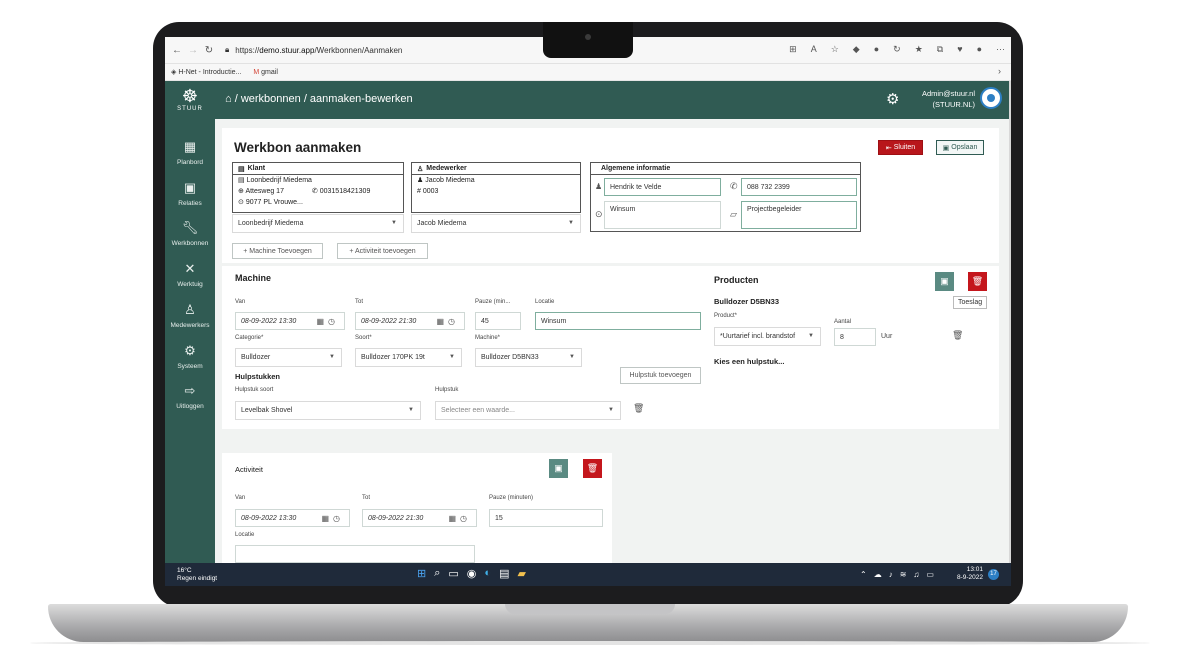 This screenshot has height=664, width=1200. What do you see at coordinates (408, 357) in the screenshot?
I see `soort-select: Bulldozer 170PK 19t ▼` at bounding box center [408, 357].